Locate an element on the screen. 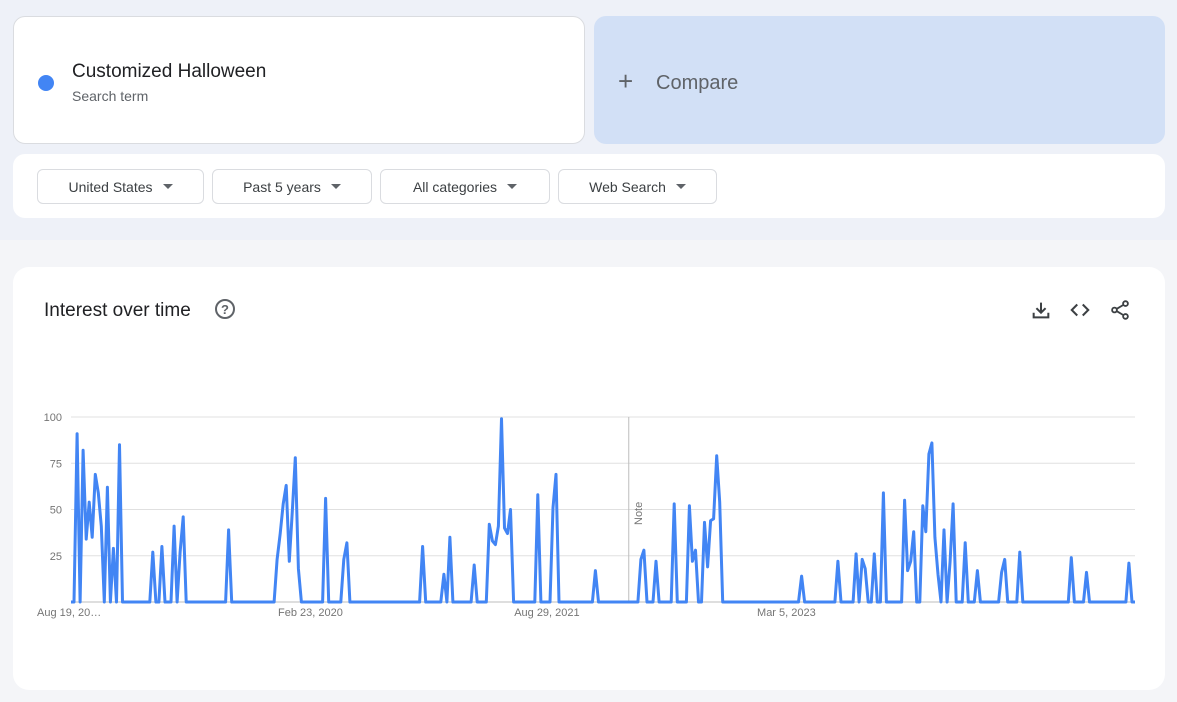  category-dropdown: All categories is located at coordinates (465, 186).